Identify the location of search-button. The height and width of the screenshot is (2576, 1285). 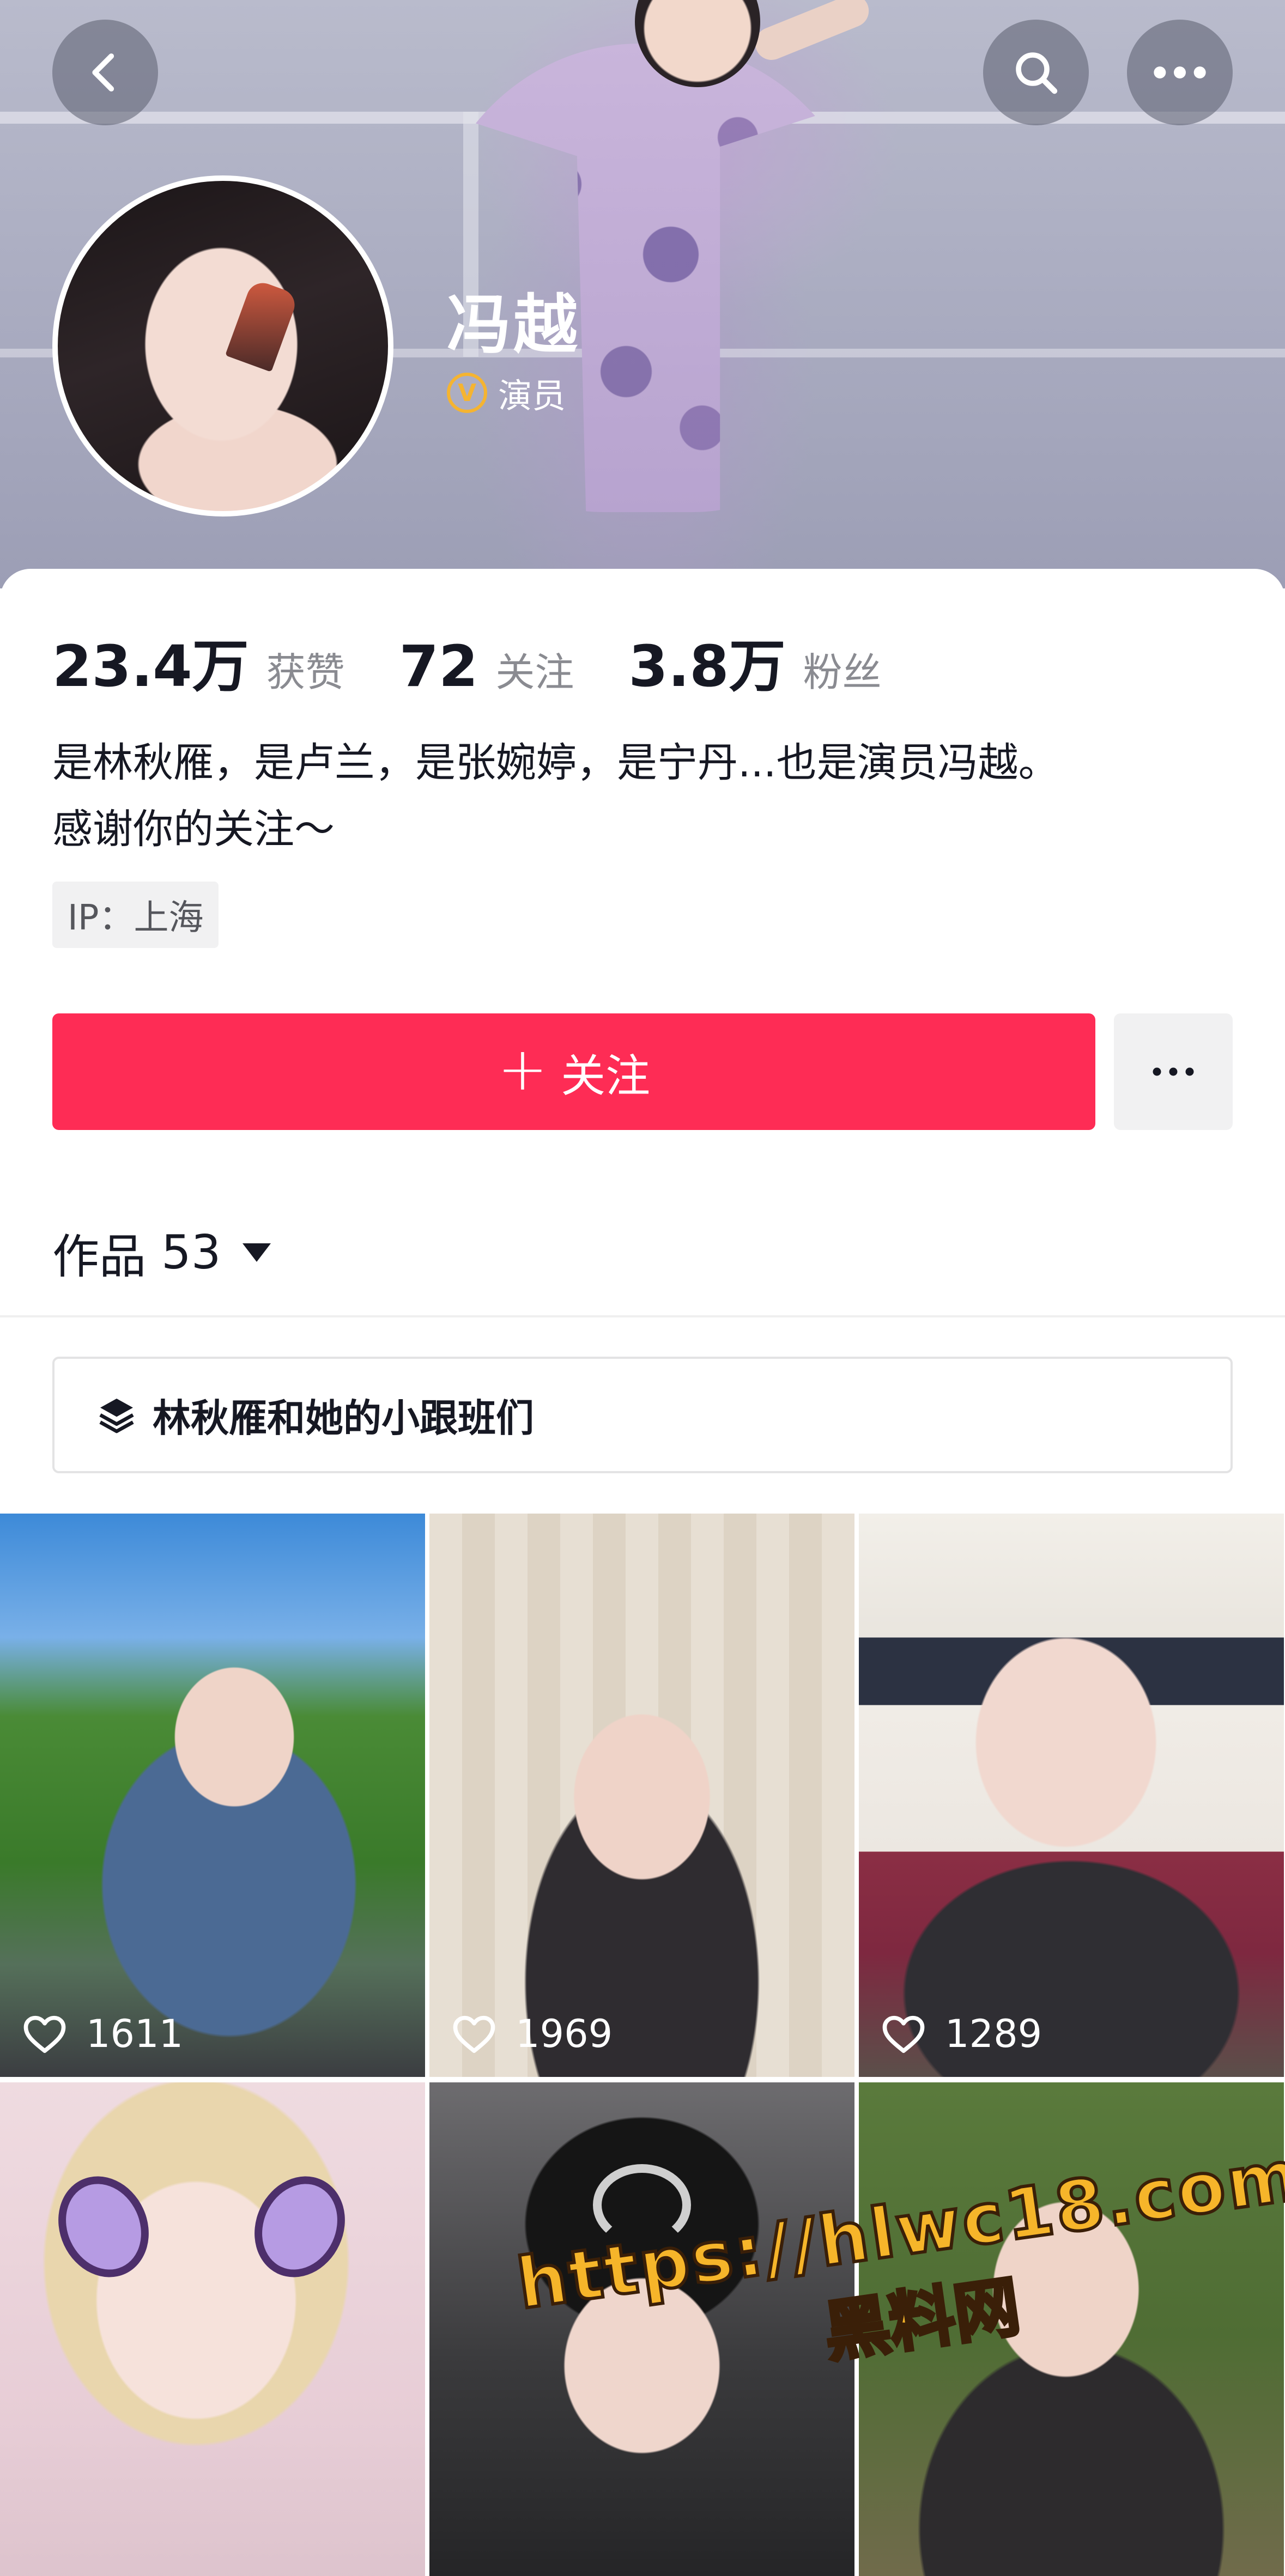
(1036, 72).